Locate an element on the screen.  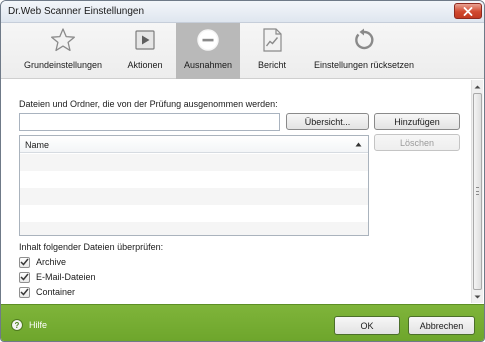
tab-label: Einstellungen rücksetzen is located at coordinates (364, 65).